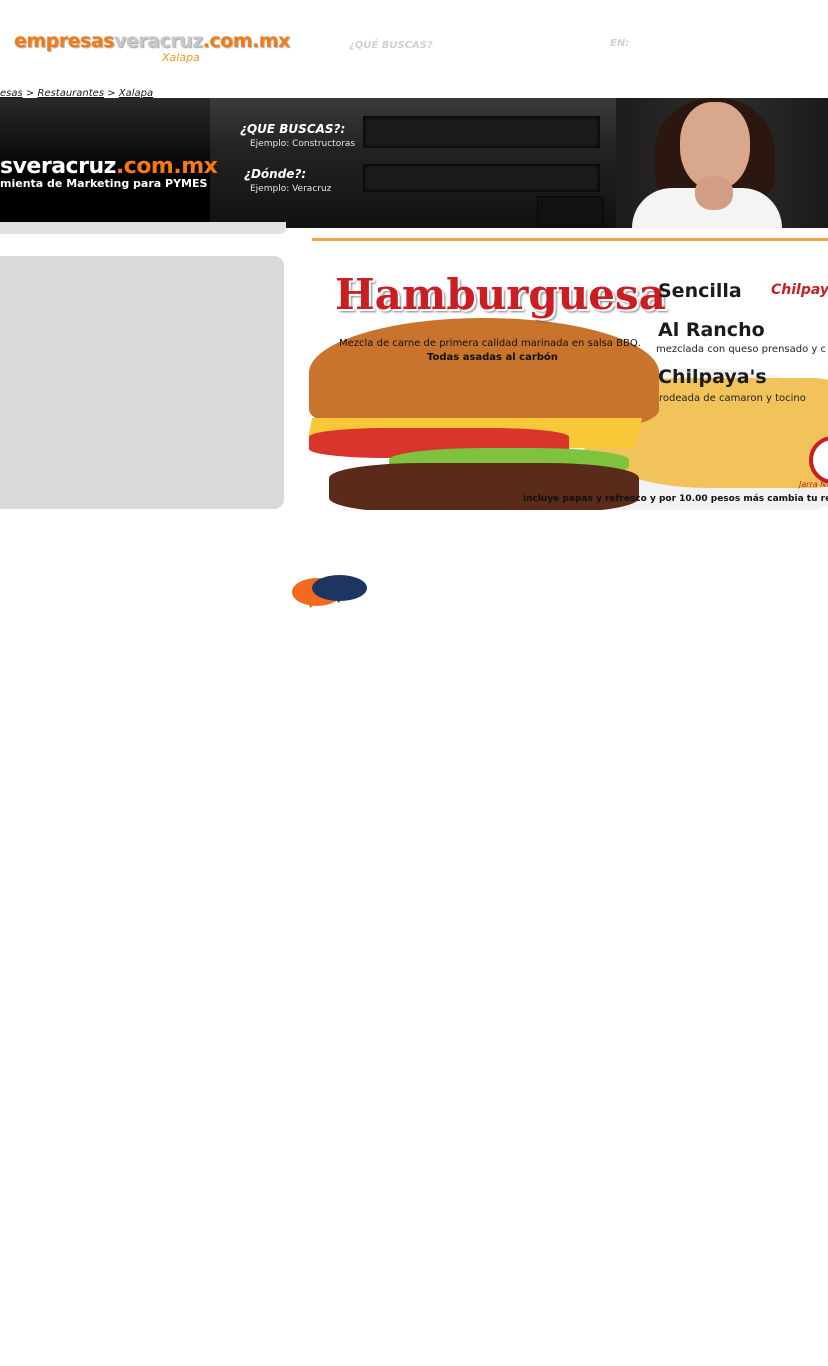  Describe the element at coordinates (492, 357) in the screenshot. I see `promo-subdescription: Todas asadas al carbón` at that location.